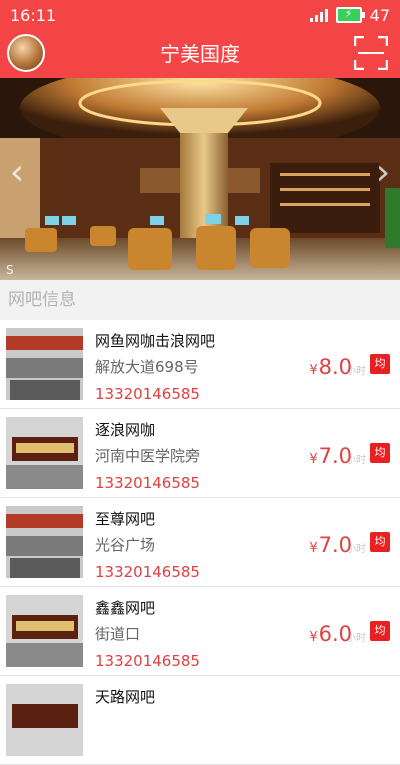 The width and height of the screenshot is (400, 765). Describe the element at coordinates (125, 697) in the screenshot. I see `cafe-name: 天路网吧` at that location.